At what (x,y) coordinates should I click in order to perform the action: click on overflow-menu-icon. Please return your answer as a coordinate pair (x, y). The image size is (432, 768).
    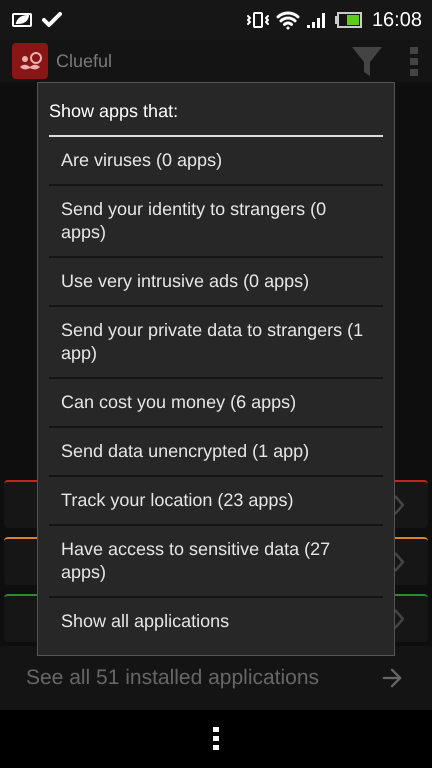
    Looking at the image, I should click on (216, 739).